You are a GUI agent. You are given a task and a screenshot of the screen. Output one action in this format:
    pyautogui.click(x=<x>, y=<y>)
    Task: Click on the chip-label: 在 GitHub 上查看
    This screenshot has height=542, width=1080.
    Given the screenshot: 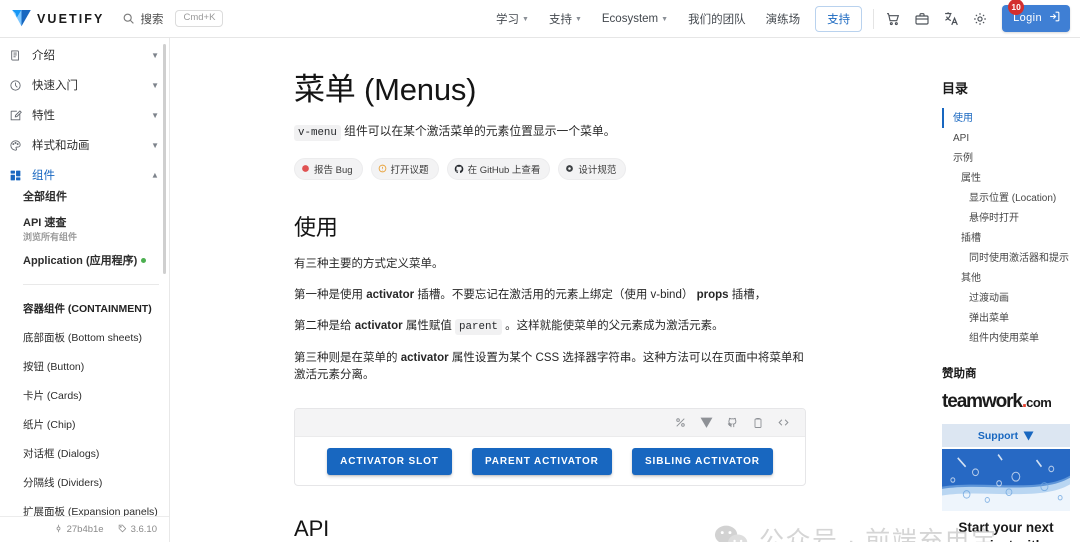 What is the action you would take?
    pyautogui.click(x=504, y=170)
    